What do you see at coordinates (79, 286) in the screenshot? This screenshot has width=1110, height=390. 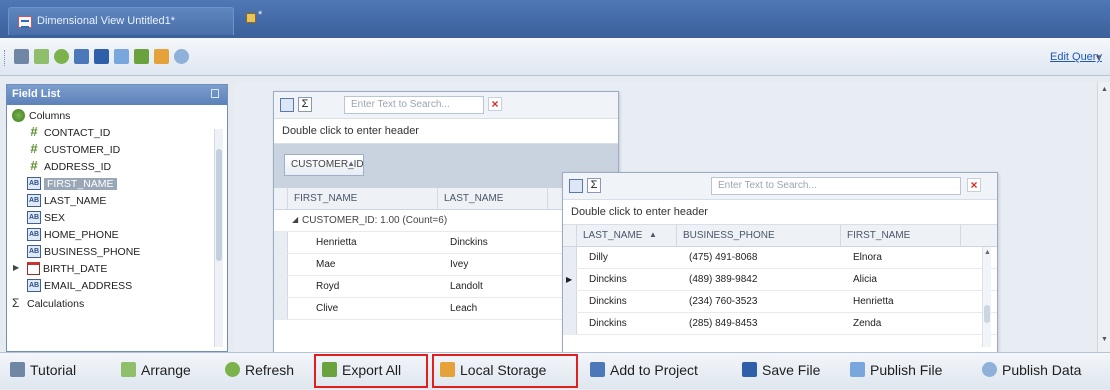 I see `field-item-email-address: AB EMAIL_ADDRESS` at bounding box center [79, 286].